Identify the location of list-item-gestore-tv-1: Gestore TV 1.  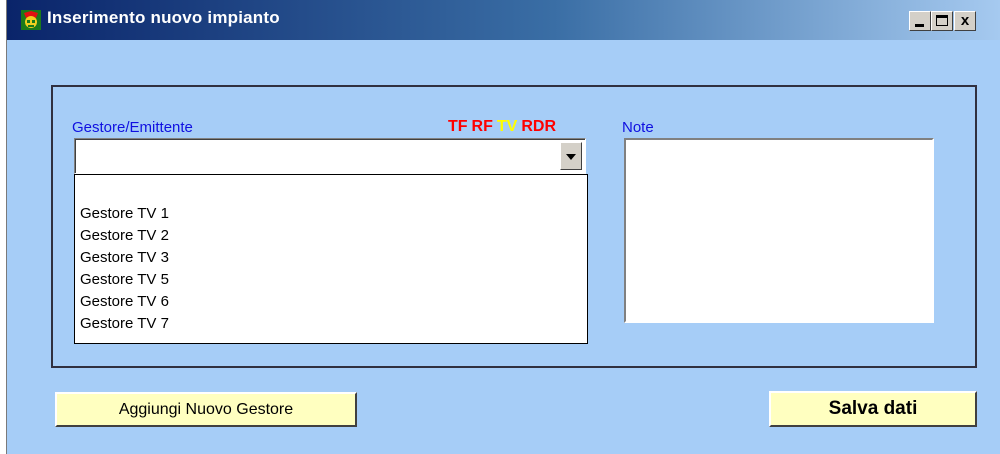
(124, 214).